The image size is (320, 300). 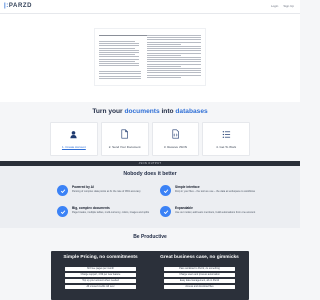 I want to click on features-title: Nobody does it better, so click(x=150, y=174).